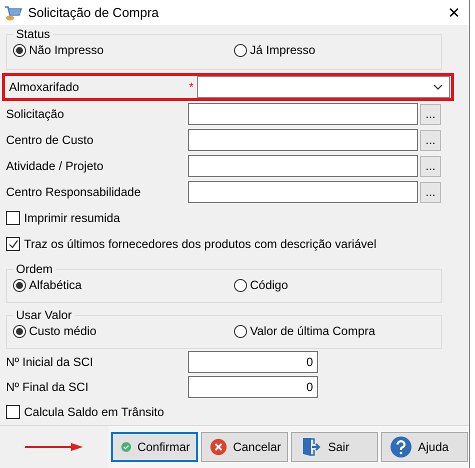 This screenshot has height=468, width=475. I want to click on checkbox-label: Traz os últimos fornecedores dos produtos com descrição variável, so click(200, 244).